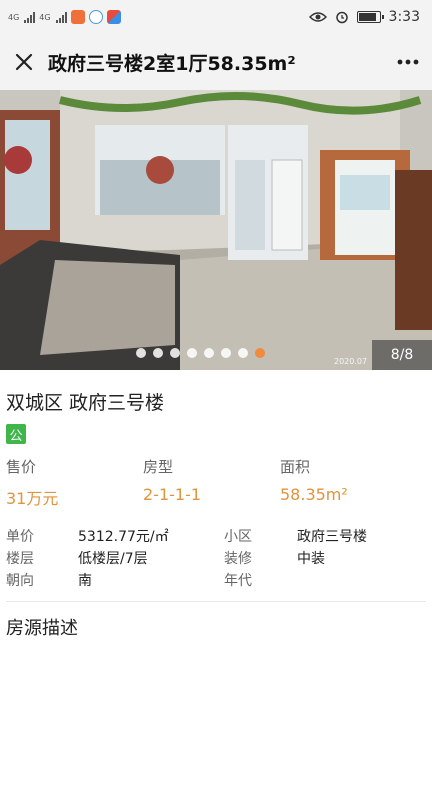  I want to click on stat-value: 31万元, so click(32, 498).